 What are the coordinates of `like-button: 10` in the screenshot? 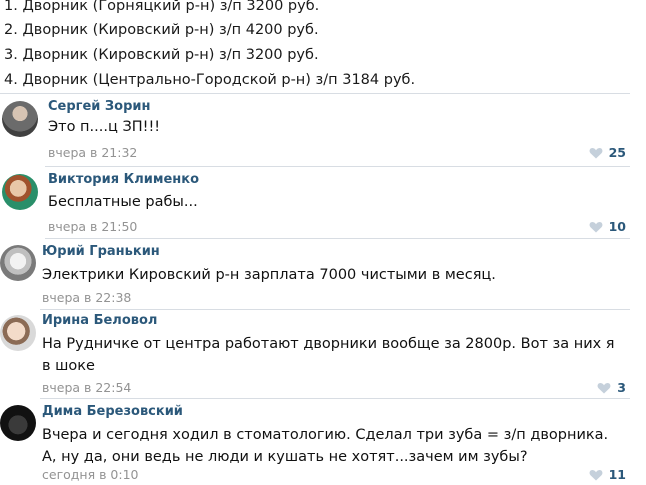 It's located at (607, 227).